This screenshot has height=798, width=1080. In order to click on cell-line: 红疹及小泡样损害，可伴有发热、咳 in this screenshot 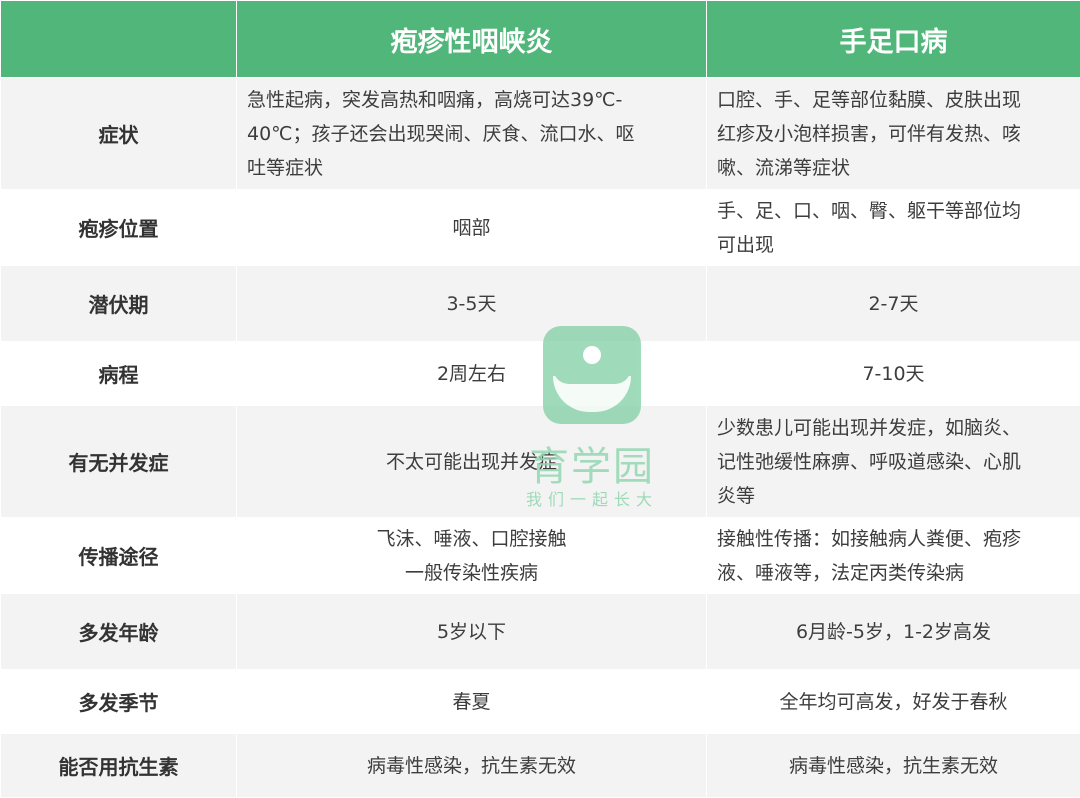, I will do `click(894, 134)`.